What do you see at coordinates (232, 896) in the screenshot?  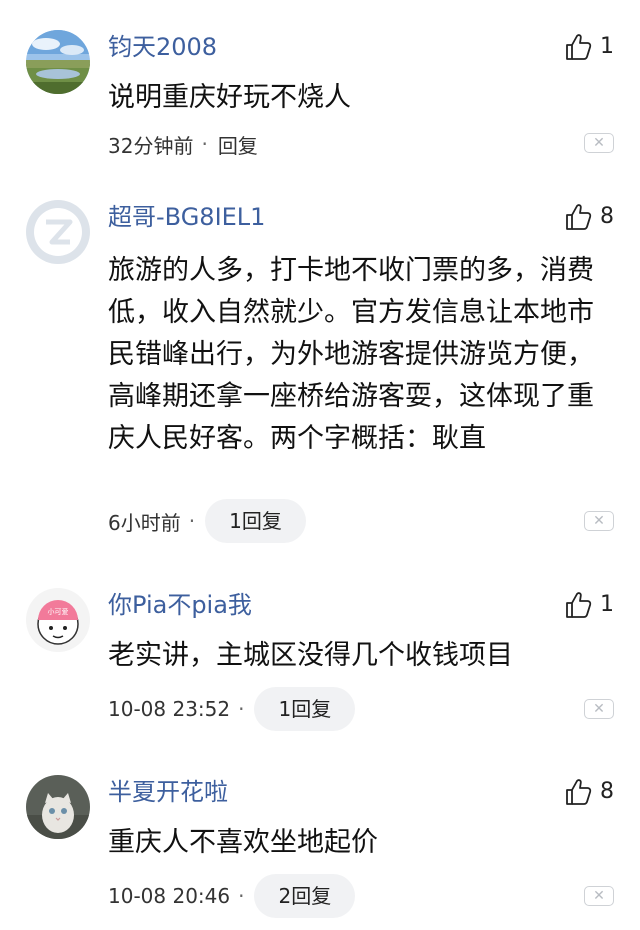 I see `comment-meta: 10-08 20:46 · 2回复` at bounding box center [232, 896].